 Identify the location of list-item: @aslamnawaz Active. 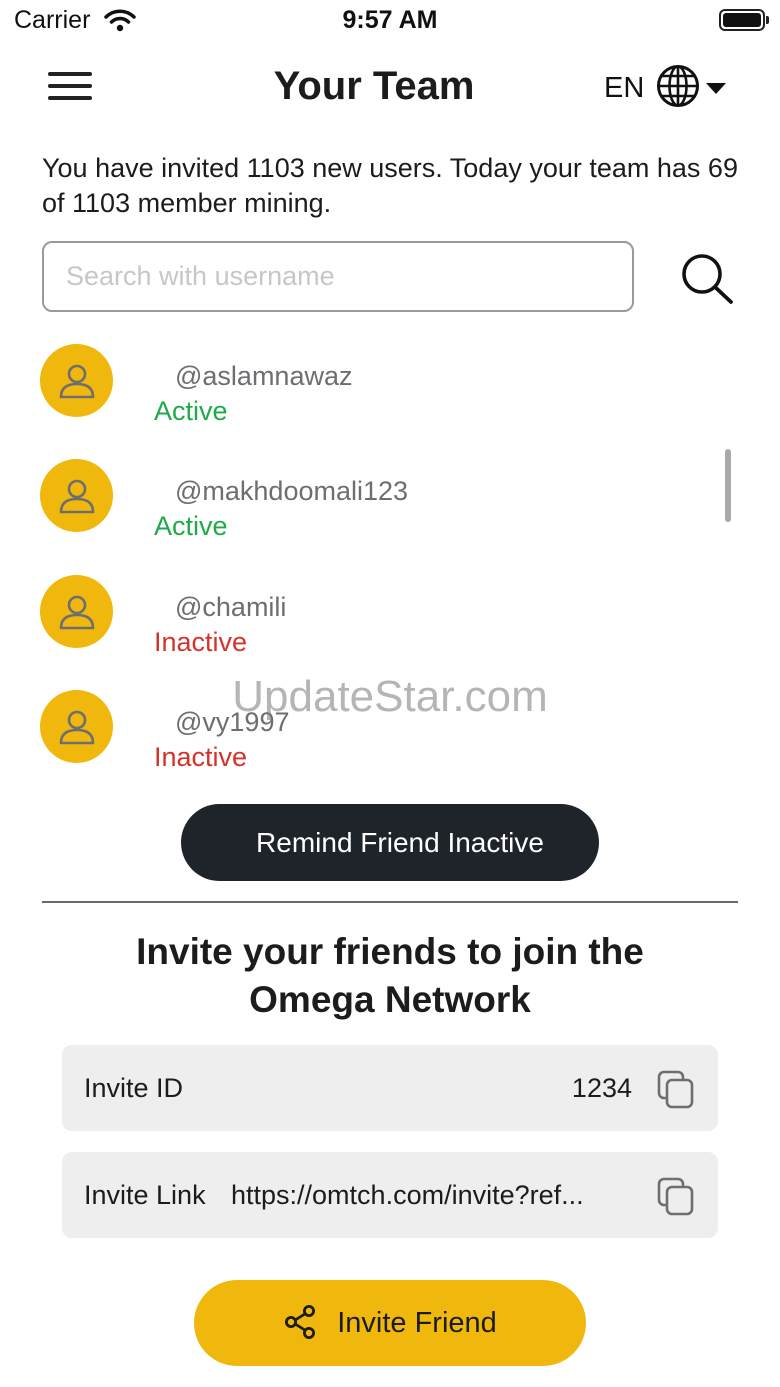
(380, 389).